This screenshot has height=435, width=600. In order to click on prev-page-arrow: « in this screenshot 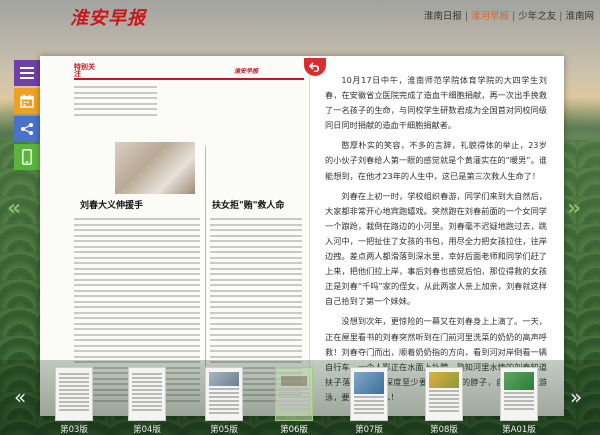, I will do `click(14, 209)`.